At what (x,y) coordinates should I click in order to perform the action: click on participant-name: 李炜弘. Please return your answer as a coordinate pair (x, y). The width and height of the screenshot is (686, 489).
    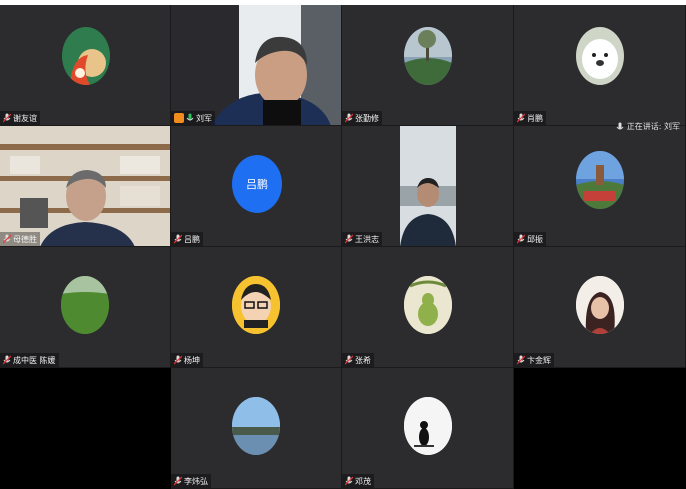
    Looking at the image, I should click on (196, 481).